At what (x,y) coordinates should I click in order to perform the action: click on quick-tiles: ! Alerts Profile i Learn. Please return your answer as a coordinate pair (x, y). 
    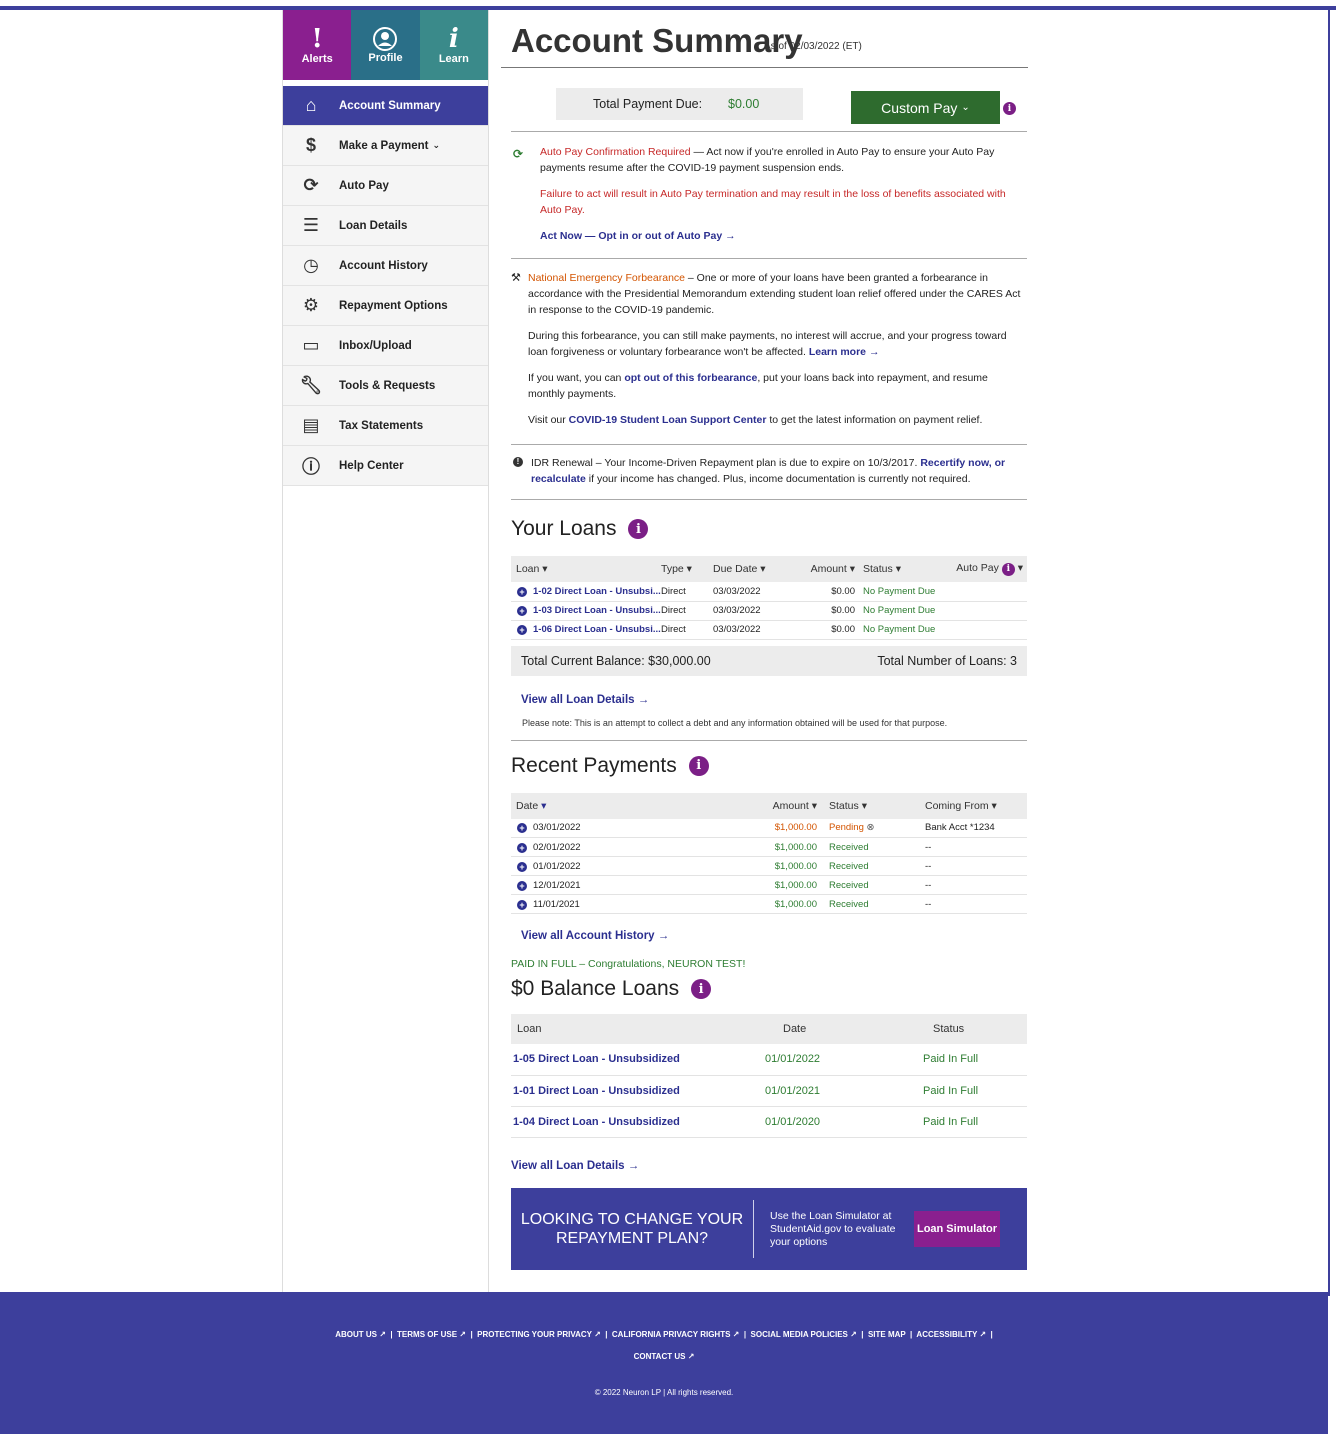
    Looking at the image, I should click on (385, 45).